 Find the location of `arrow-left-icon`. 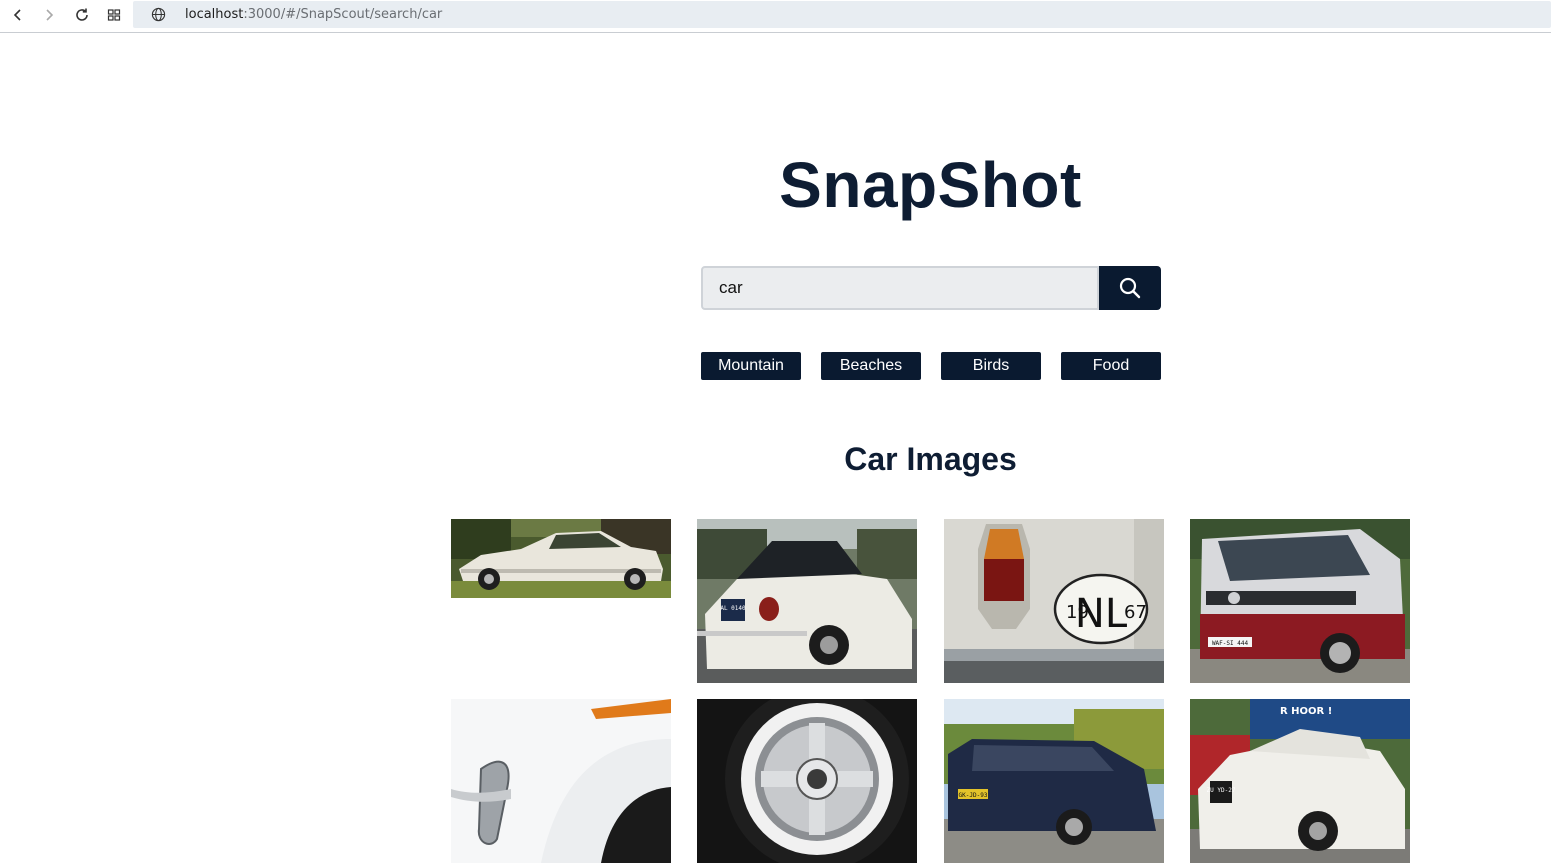

arrow-left-icon is located at coordinates (17, 15).